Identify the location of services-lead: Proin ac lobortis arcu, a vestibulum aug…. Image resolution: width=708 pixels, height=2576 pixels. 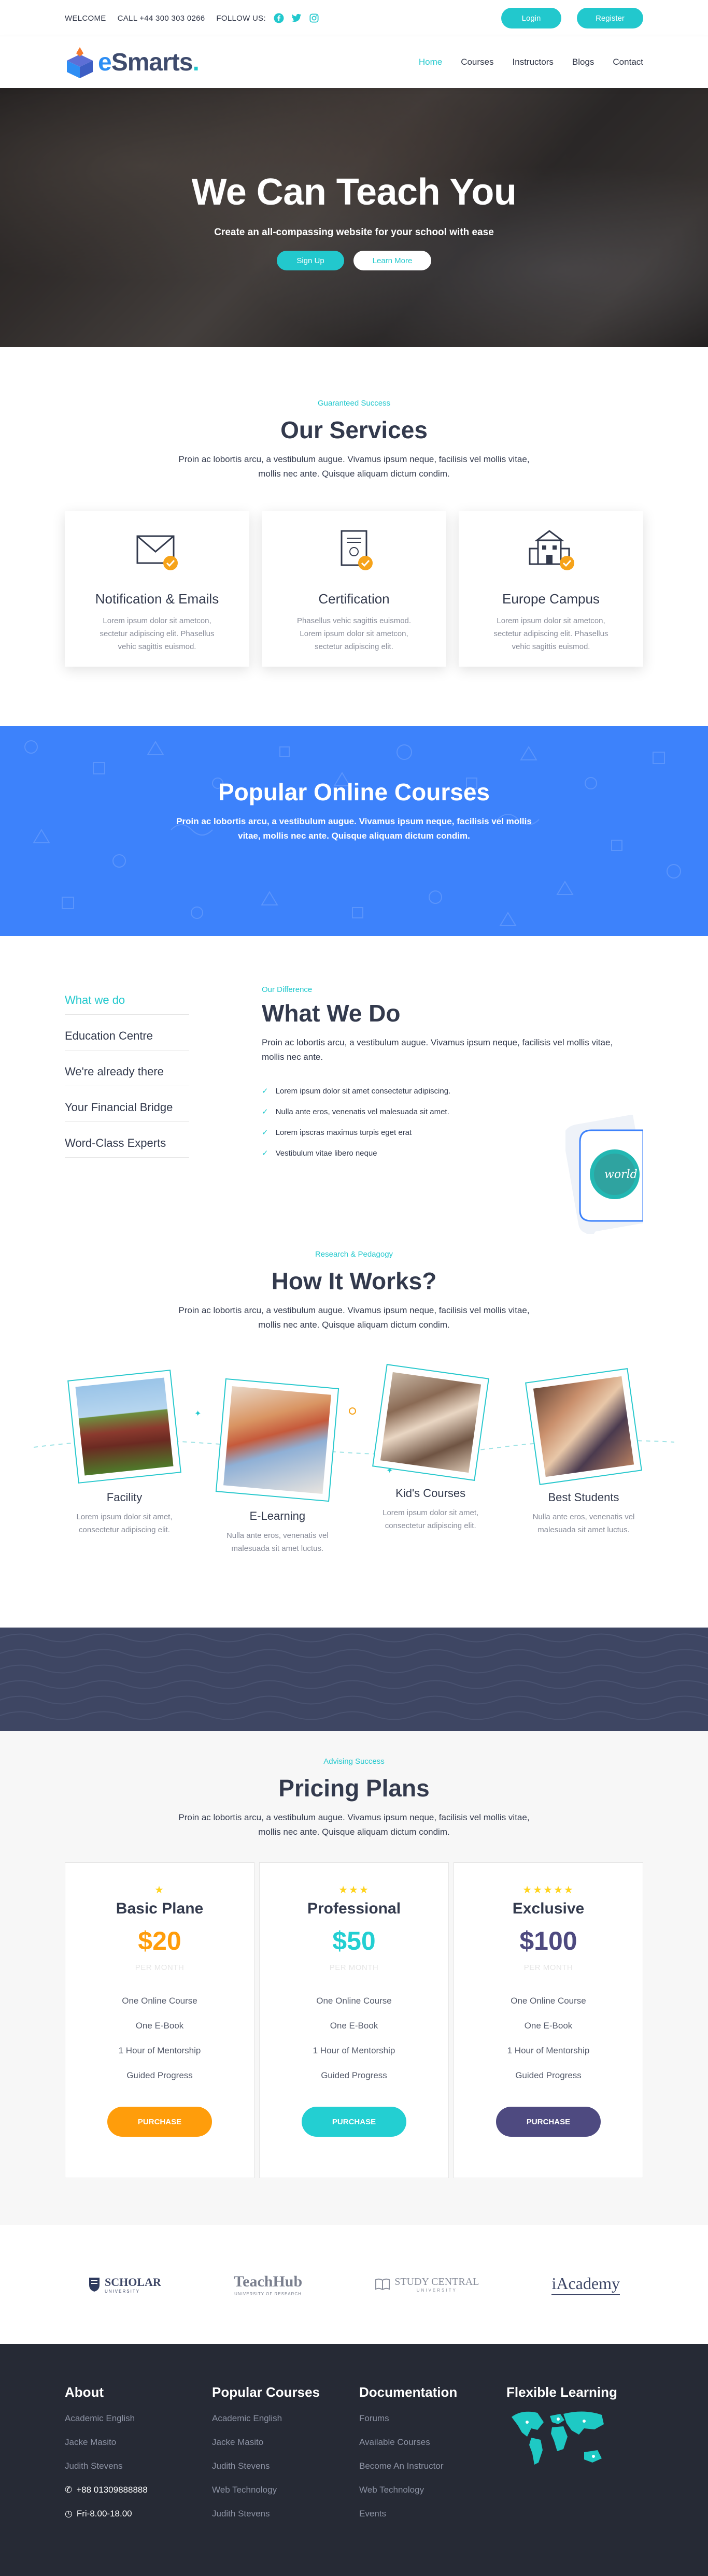
(354, 466).